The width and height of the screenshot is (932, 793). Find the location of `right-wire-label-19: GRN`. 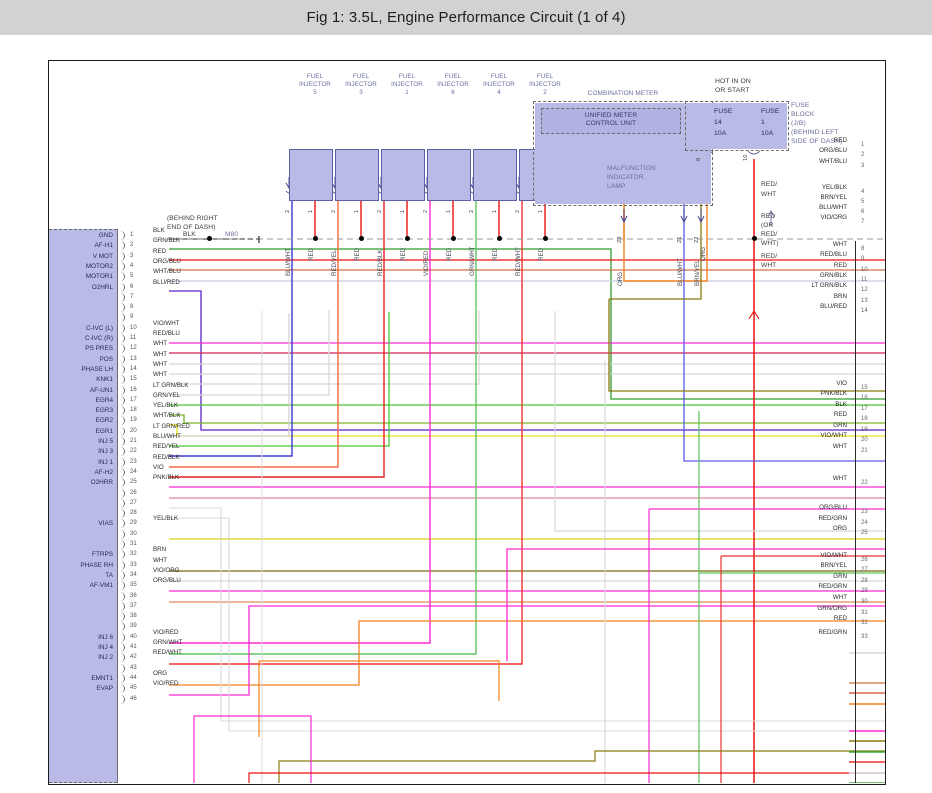

right-wire-label-19: GRN is located at coordinates (840, 425).